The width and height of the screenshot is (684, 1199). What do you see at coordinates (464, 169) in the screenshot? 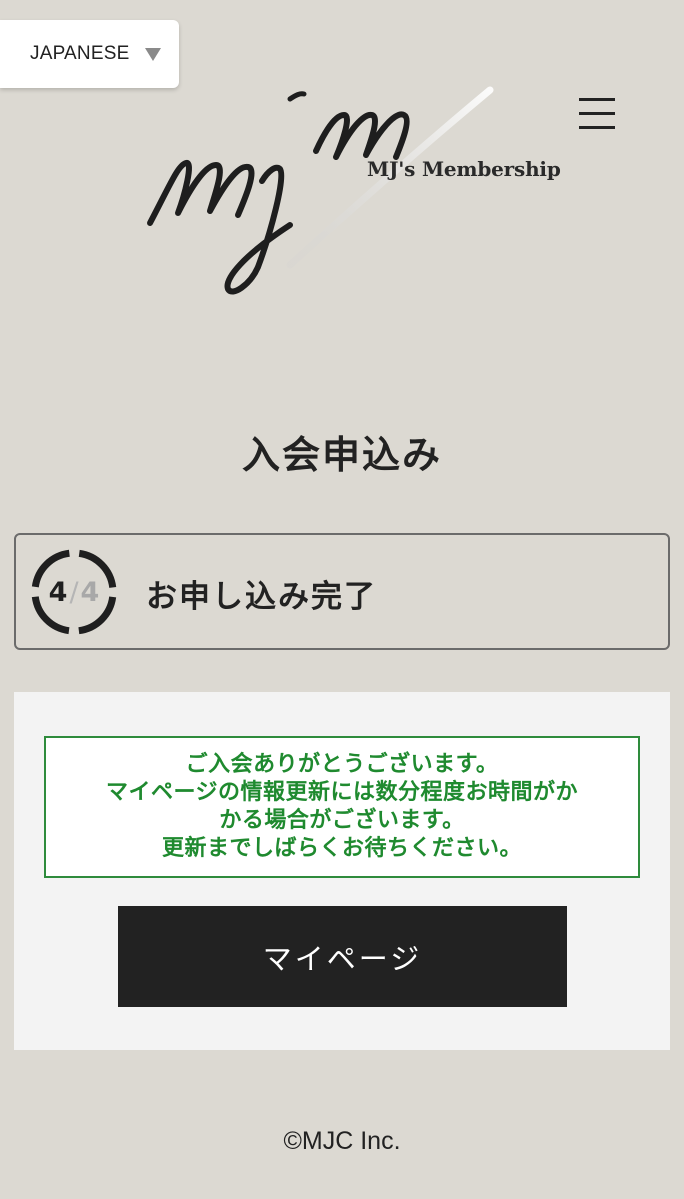
I see `logo-subtitle: MJ's Membership` at bounding box center [464, 169].